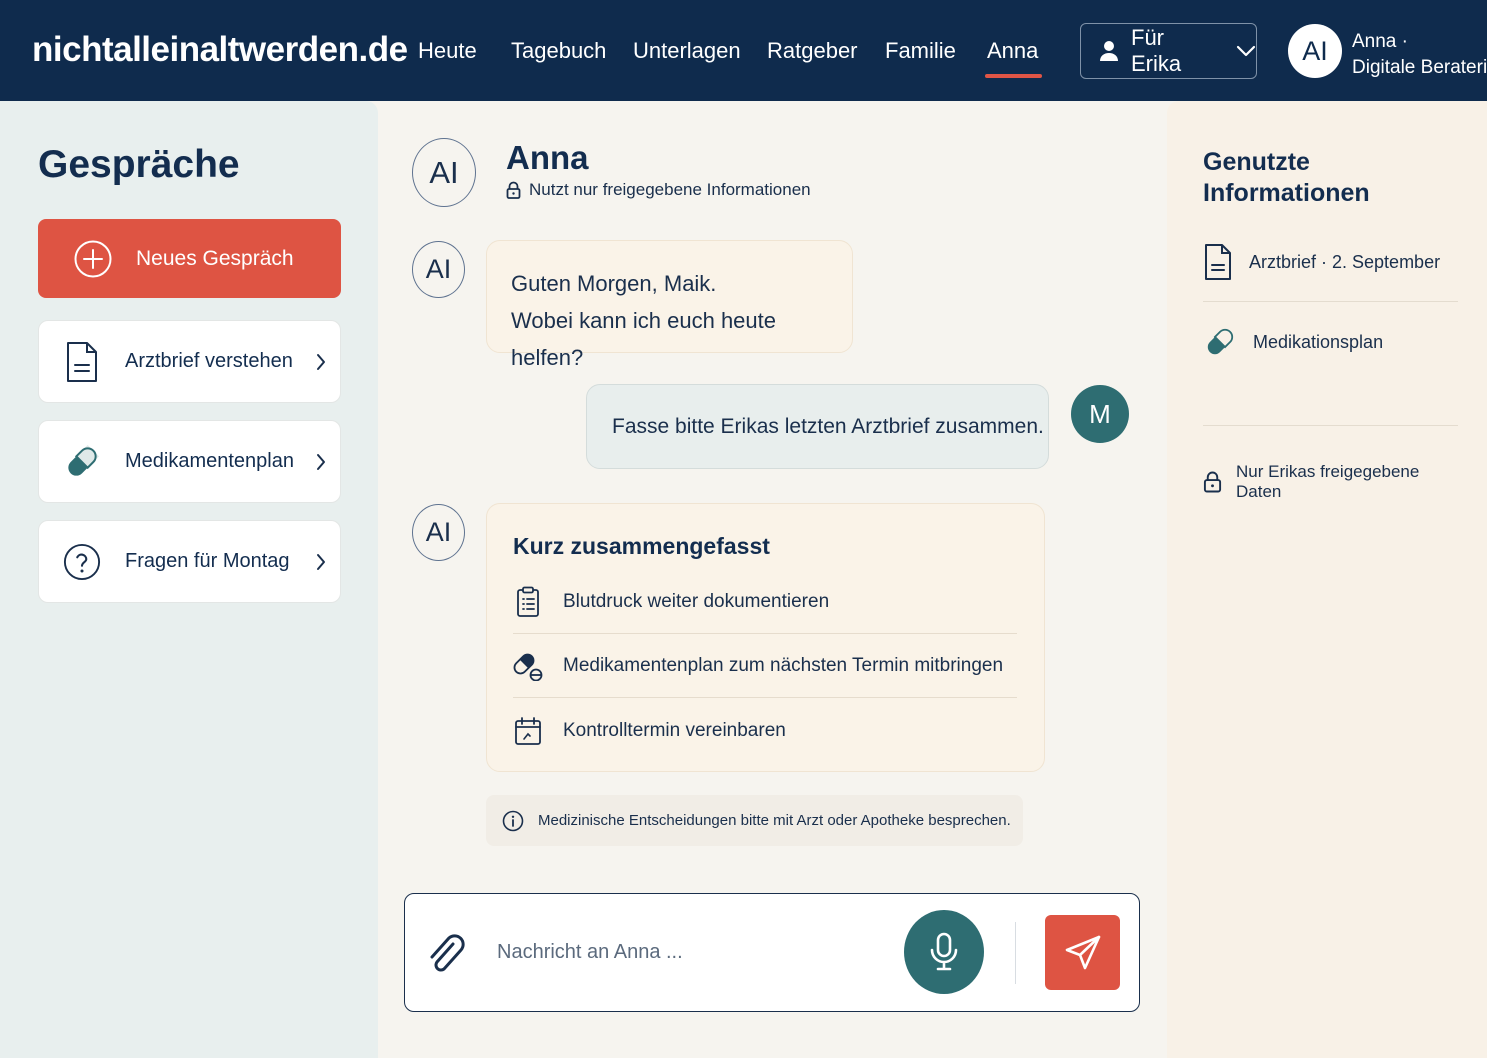  Describe the element at coordinates (1013, 58) in the screenshot. I see `nav-item-anna: Anna` at that location.